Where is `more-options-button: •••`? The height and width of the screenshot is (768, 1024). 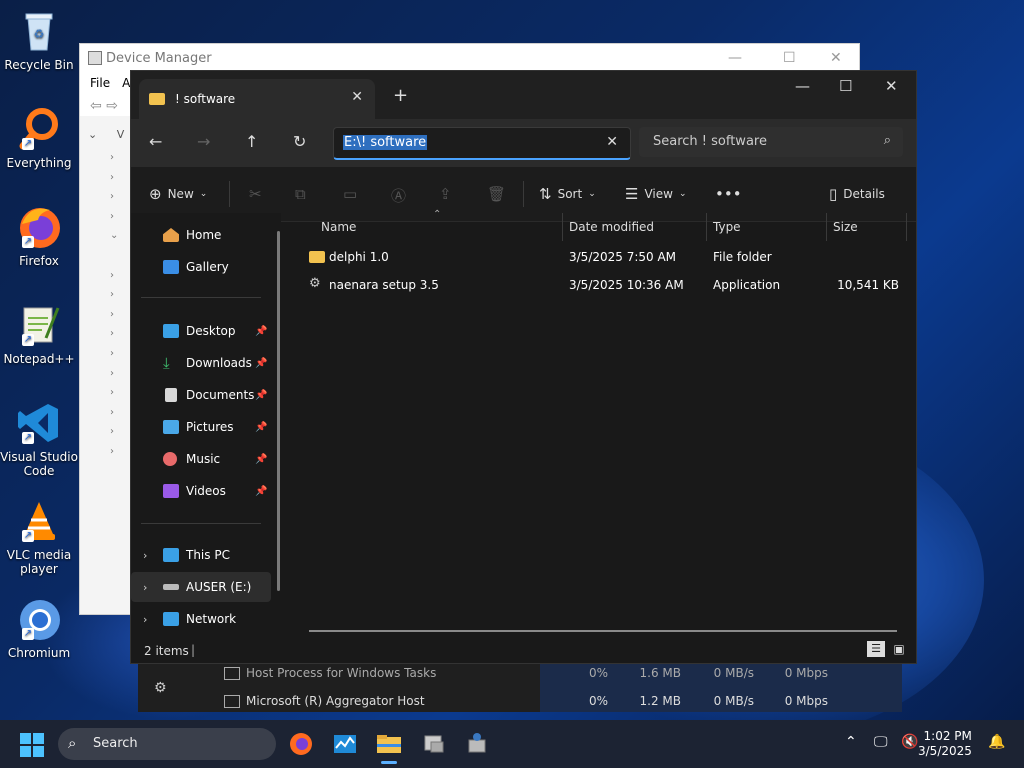
more-options-button: ••• is located at coordinates (728, 194).